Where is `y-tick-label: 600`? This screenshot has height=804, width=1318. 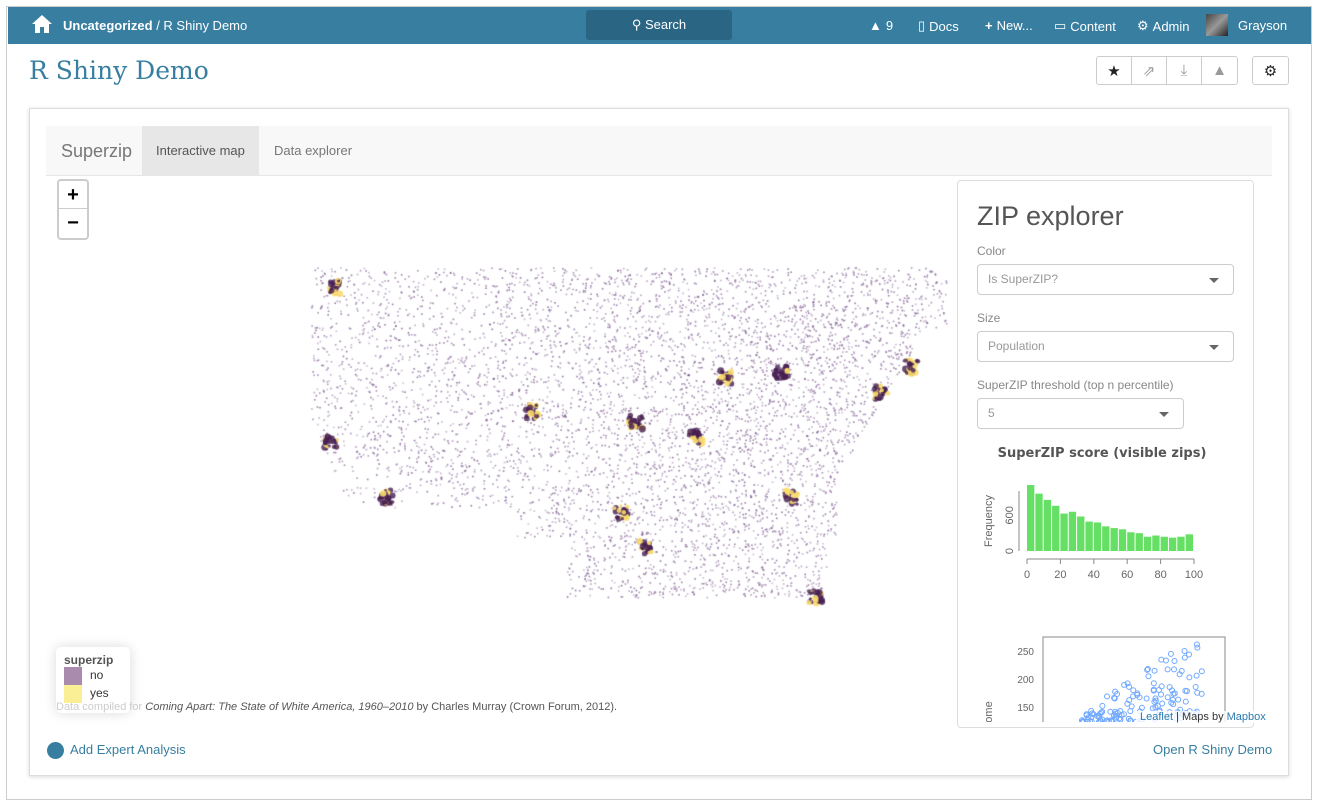 y-tick-label: 600 is located at coordinates (1010, 515).